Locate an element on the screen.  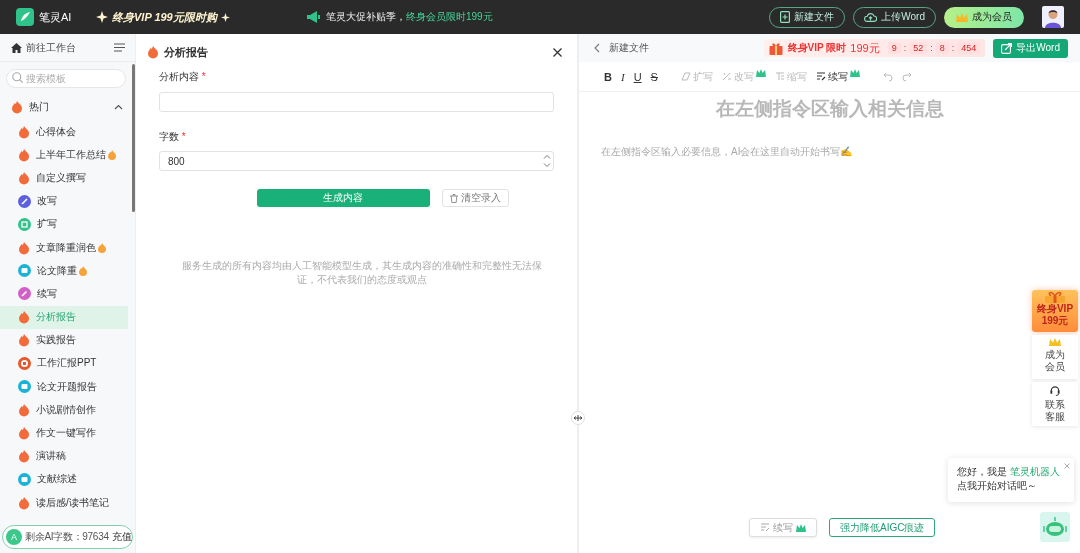
export-icon is located at coordinates (1007, 48).